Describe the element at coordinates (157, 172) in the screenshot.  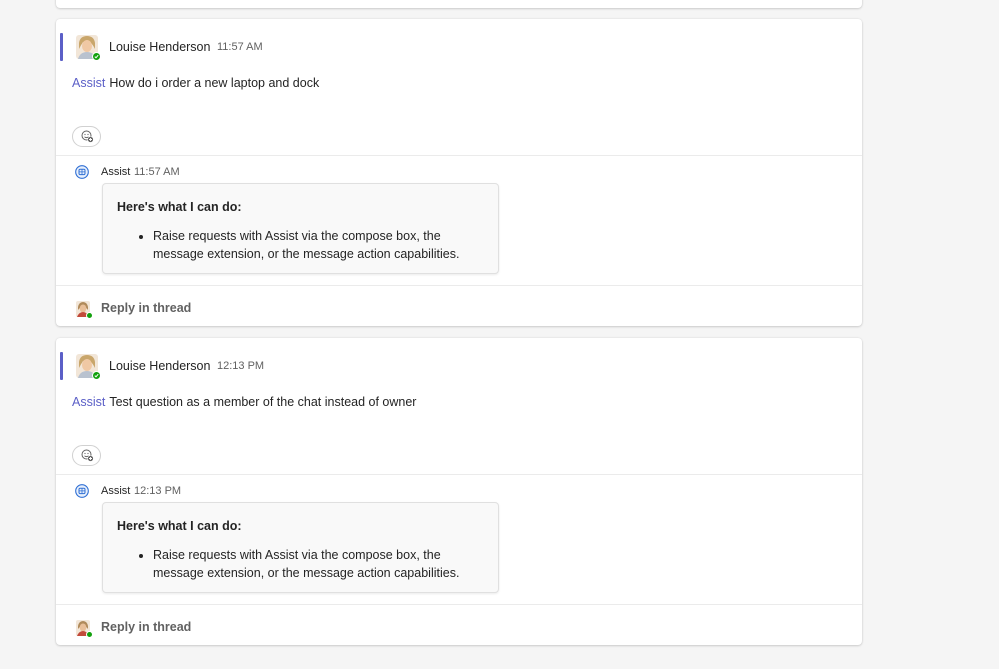
I see `bot-timestamp: 11:57 AM` at that location.